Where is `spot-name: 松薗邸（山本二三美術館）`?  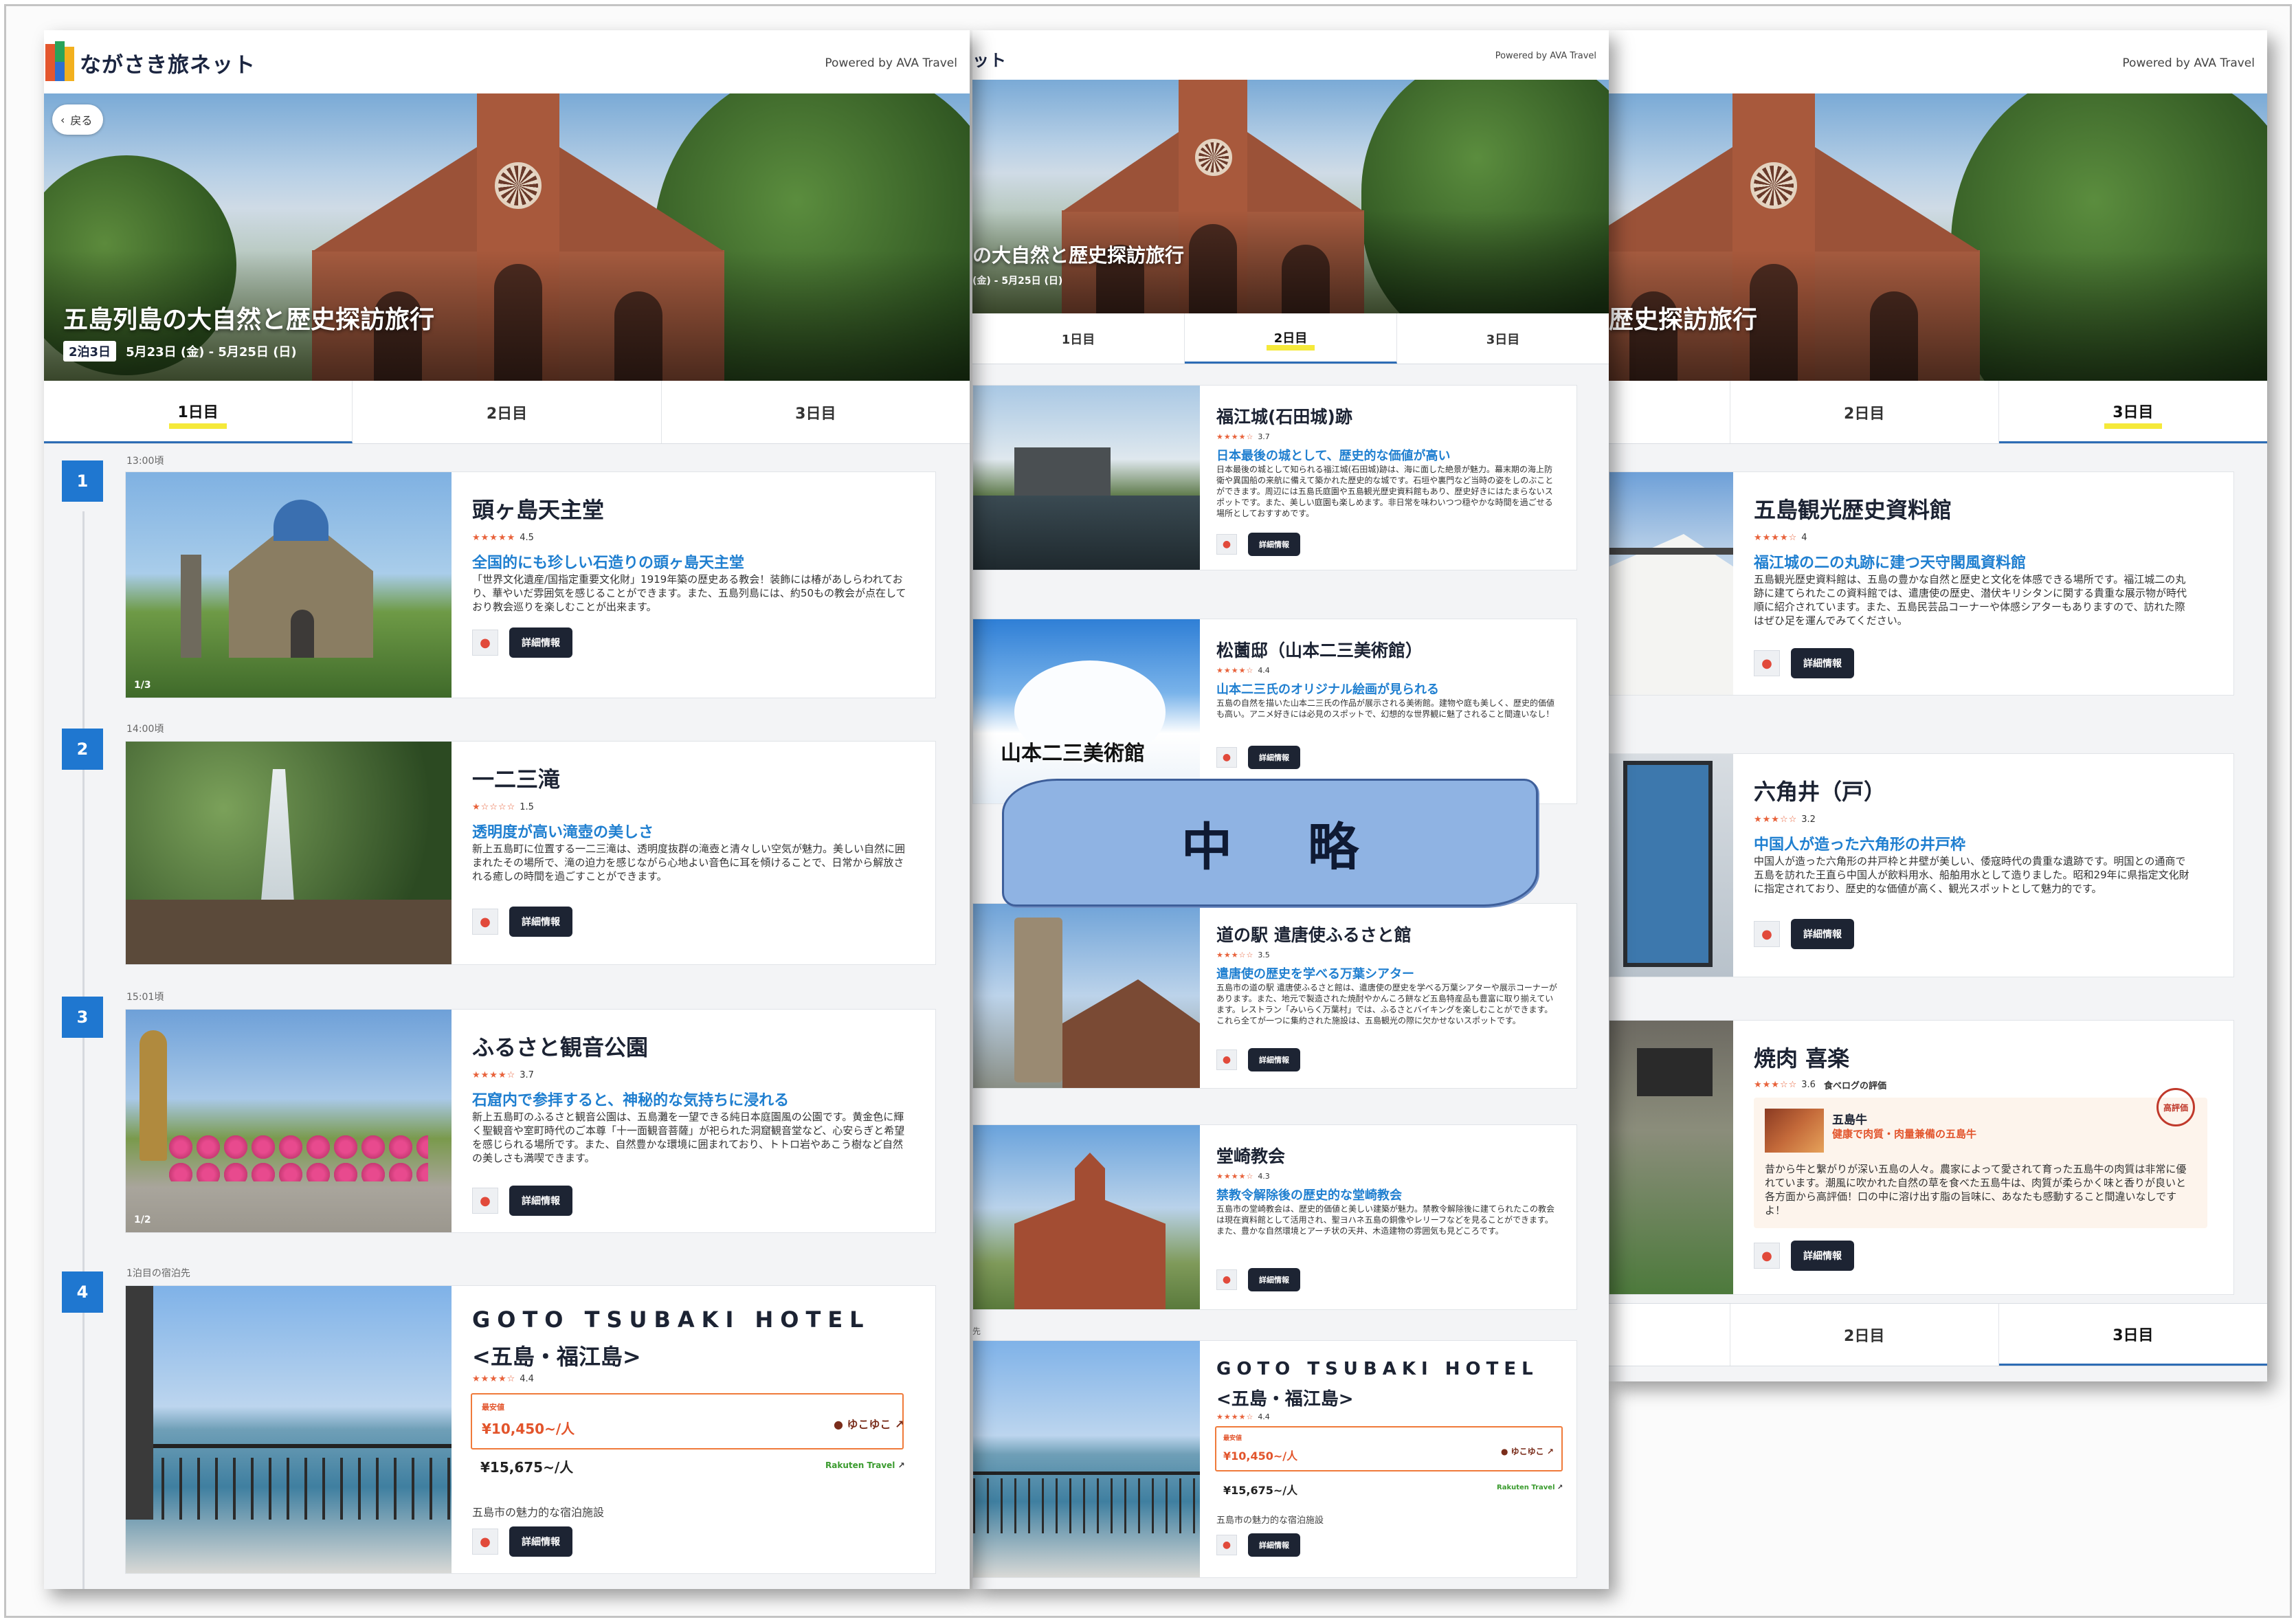
spot-name: 松薗邸（山本二三美術館） is located at coordinates (1319, 649).